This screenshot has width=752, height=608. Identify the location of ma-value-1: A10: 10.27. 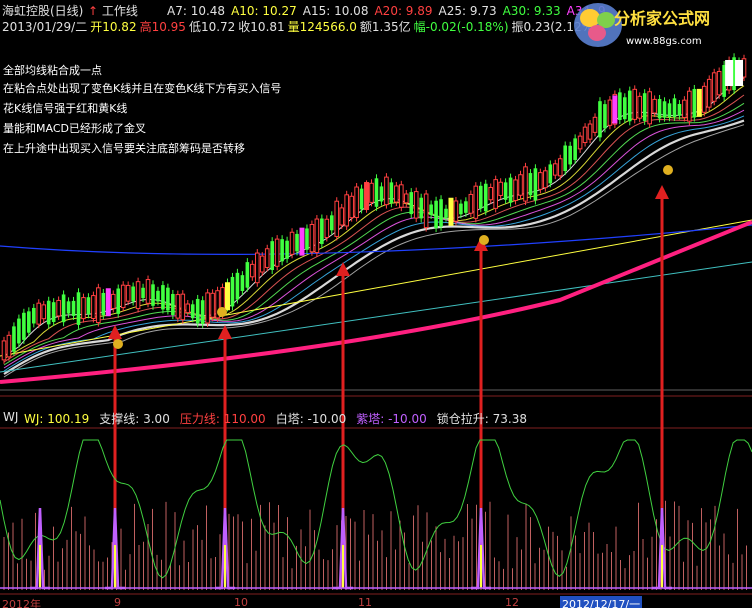
(264, 11).